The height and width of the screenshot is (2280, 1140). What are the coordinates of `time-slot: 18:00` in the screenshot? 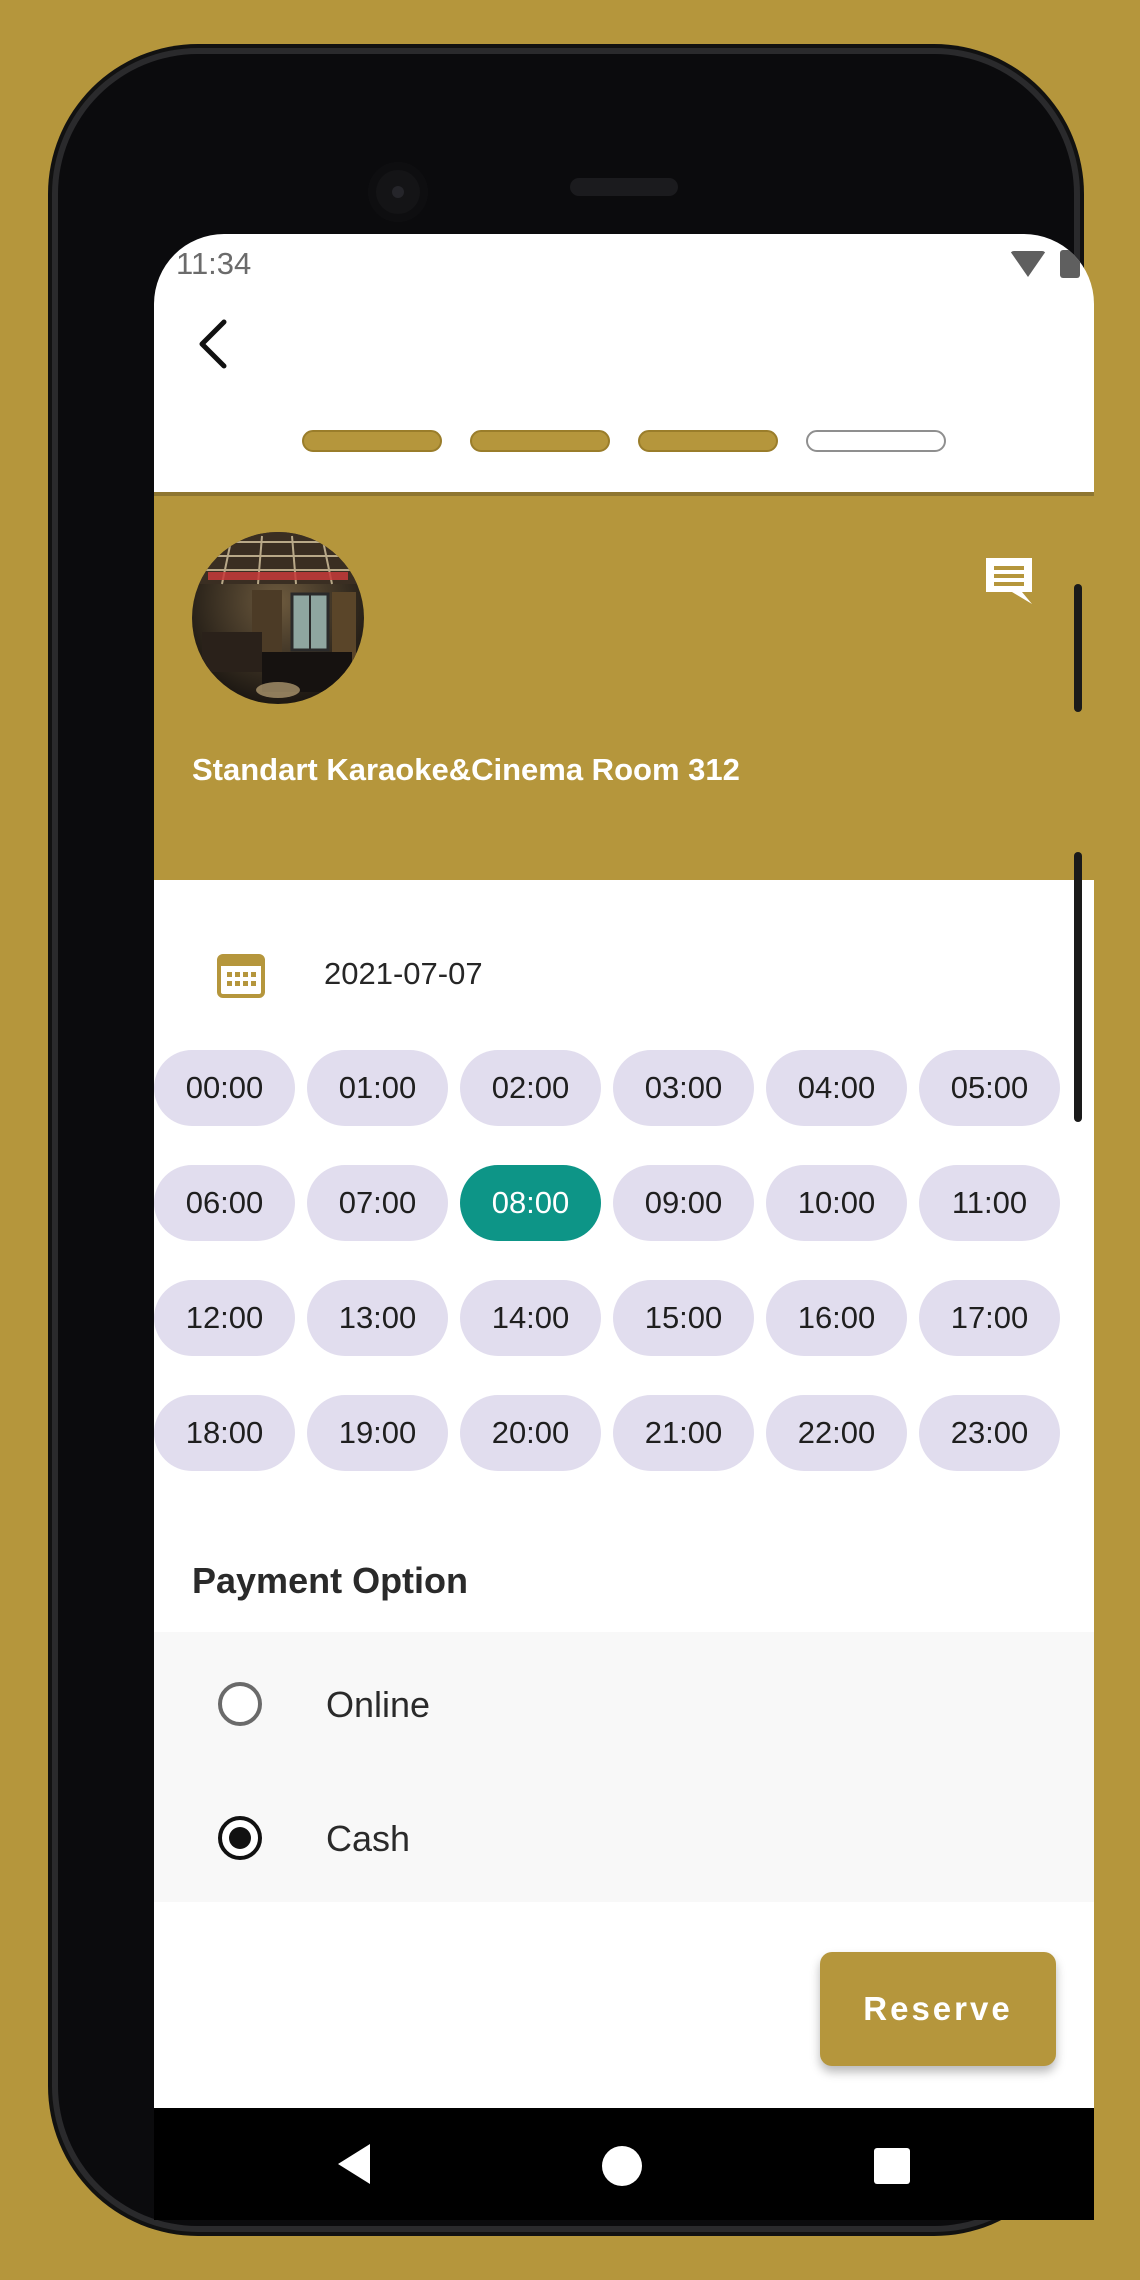 It's located at (224, 1433).